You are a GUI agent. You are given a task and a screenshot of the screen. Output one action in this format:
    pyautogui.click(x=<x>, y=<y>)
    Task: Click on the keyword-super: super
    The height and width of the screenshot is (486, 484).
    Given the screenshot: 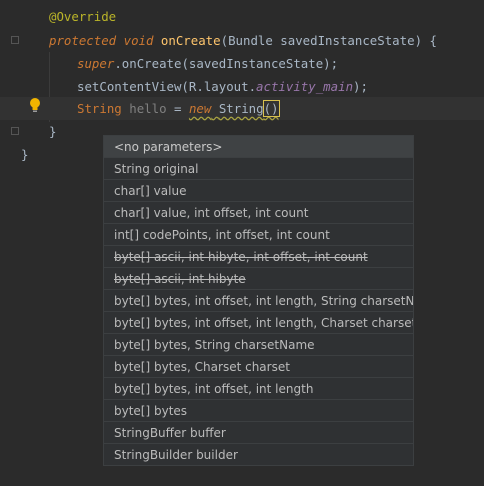 What is the action you would take?
    pyautogui.click(x=96, y=63)
    